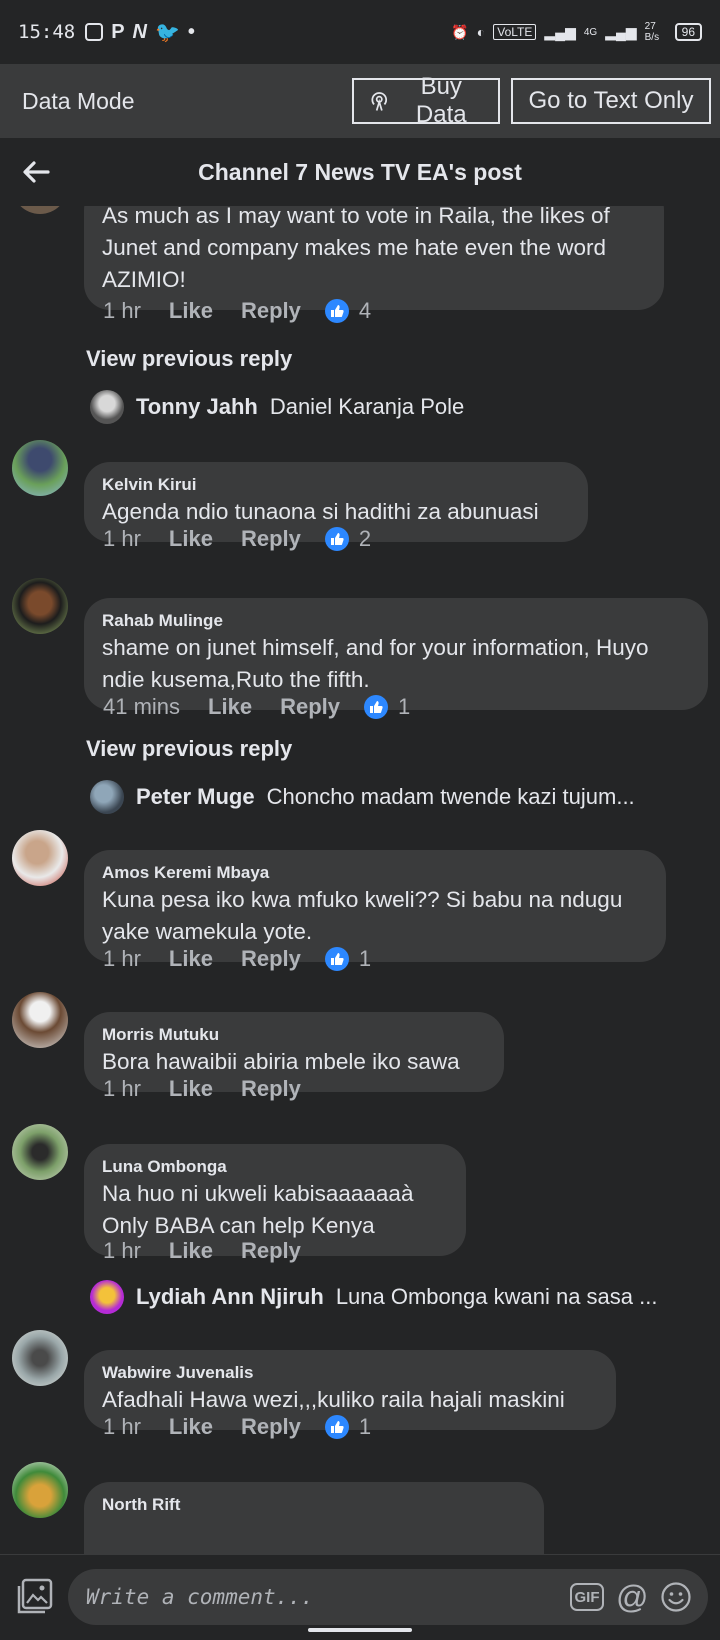  I want to click on reply-text: Daniel Karanja Pole, so click(367, 406).